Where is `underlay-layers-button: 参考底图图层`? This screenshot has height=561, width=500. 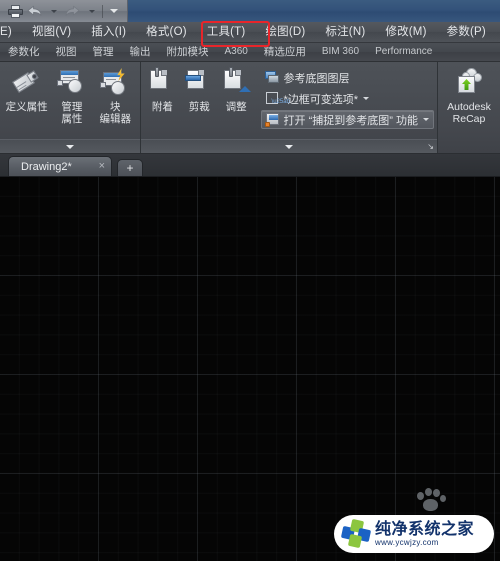 underlay-layers-button: 参考底图图层 is located at coordinates (347, 77).